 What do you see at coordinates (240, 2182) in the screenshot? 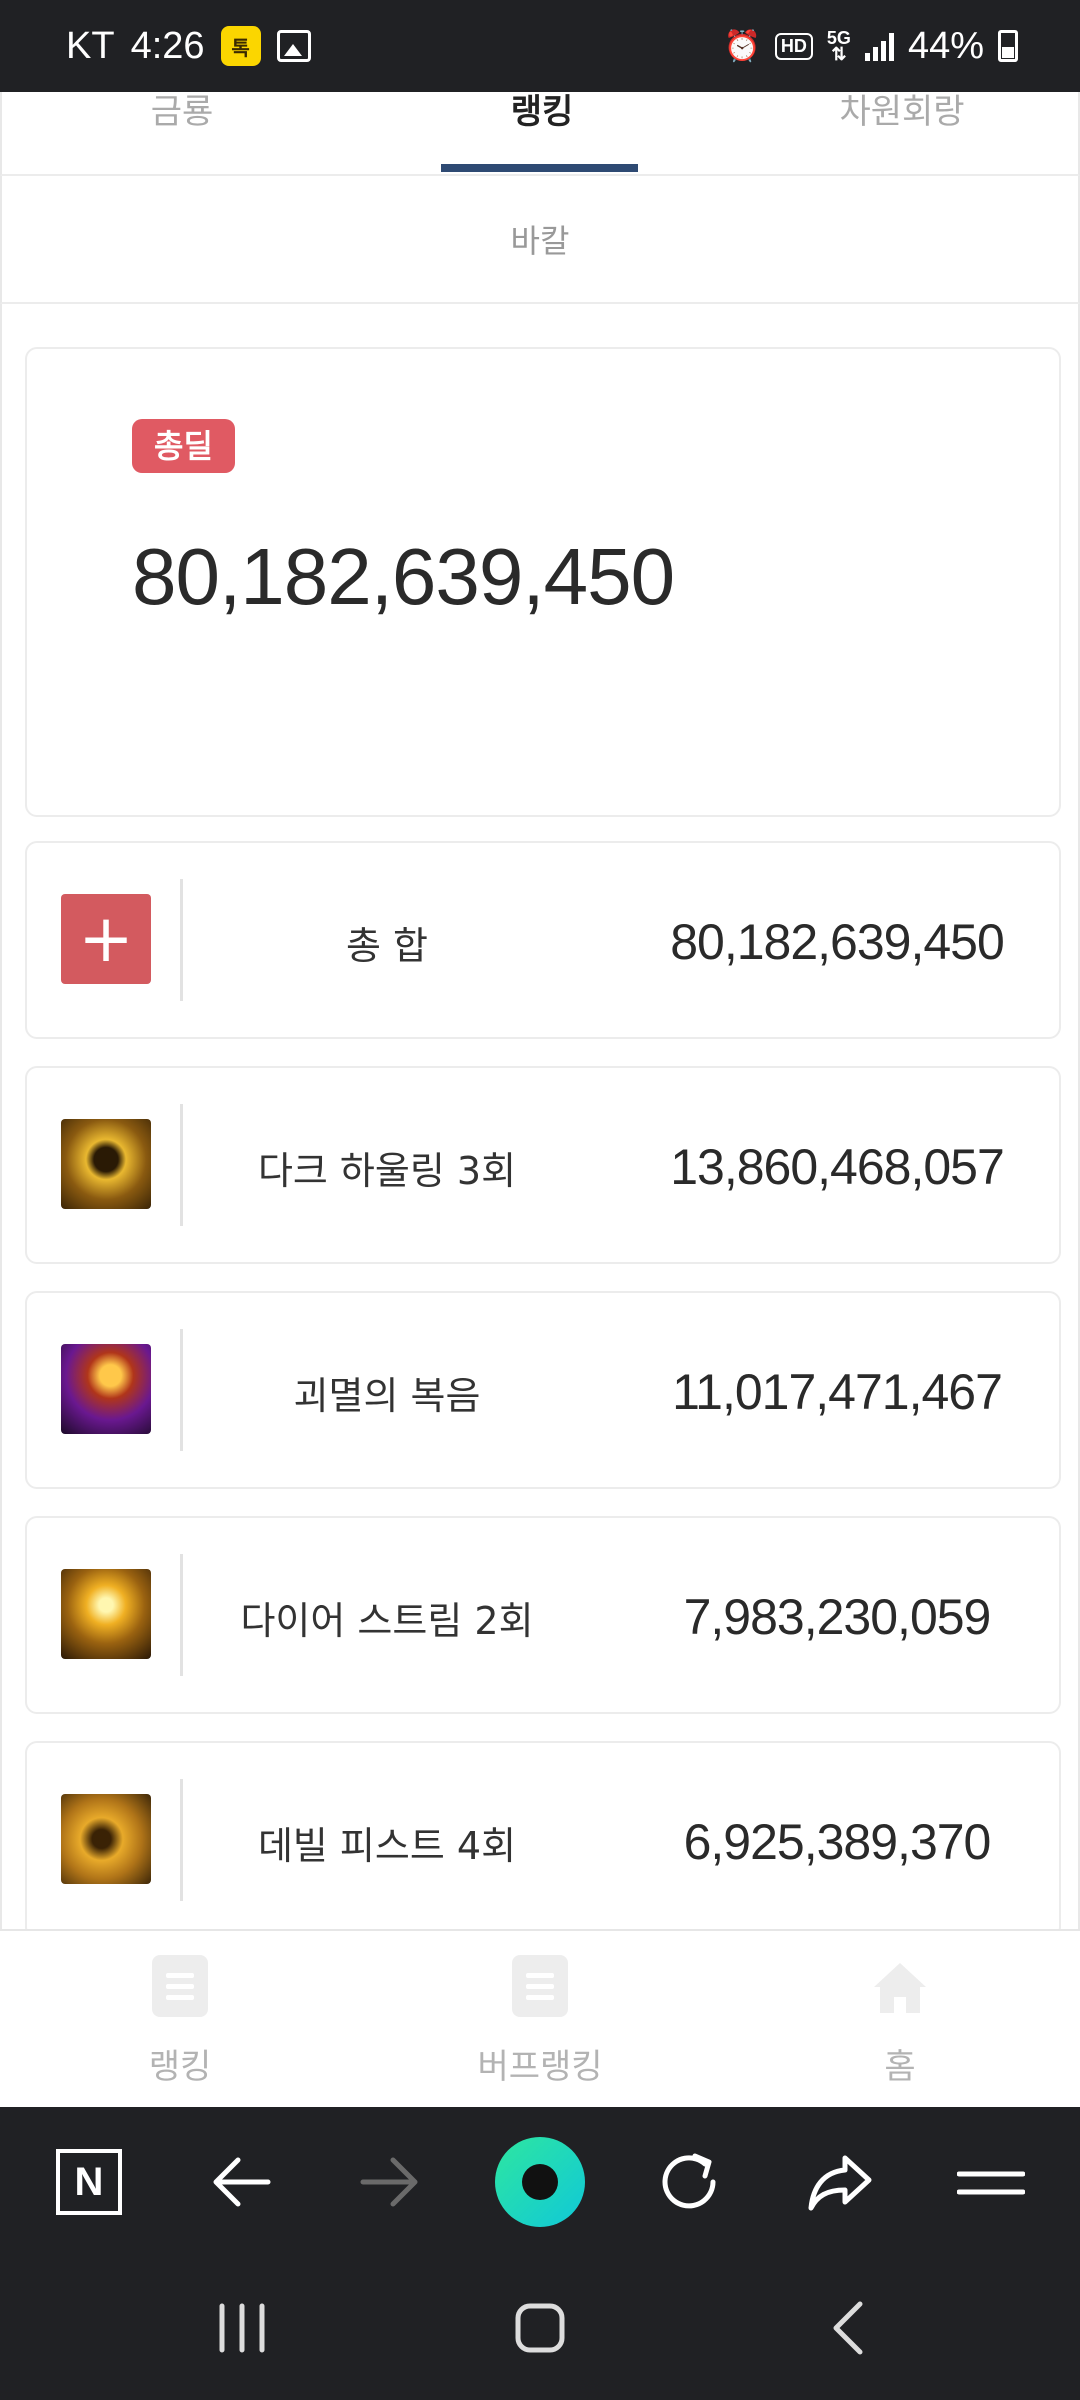
I see `back-arrow-icon` at bounding box center [240, 2182].